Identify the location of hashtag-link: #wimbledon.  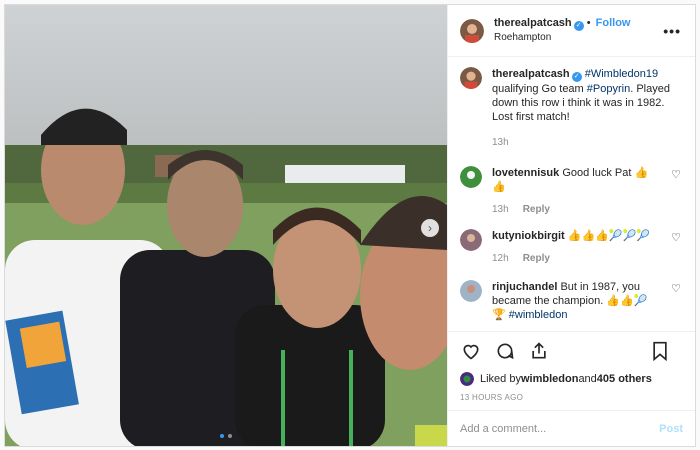
(538, 315).